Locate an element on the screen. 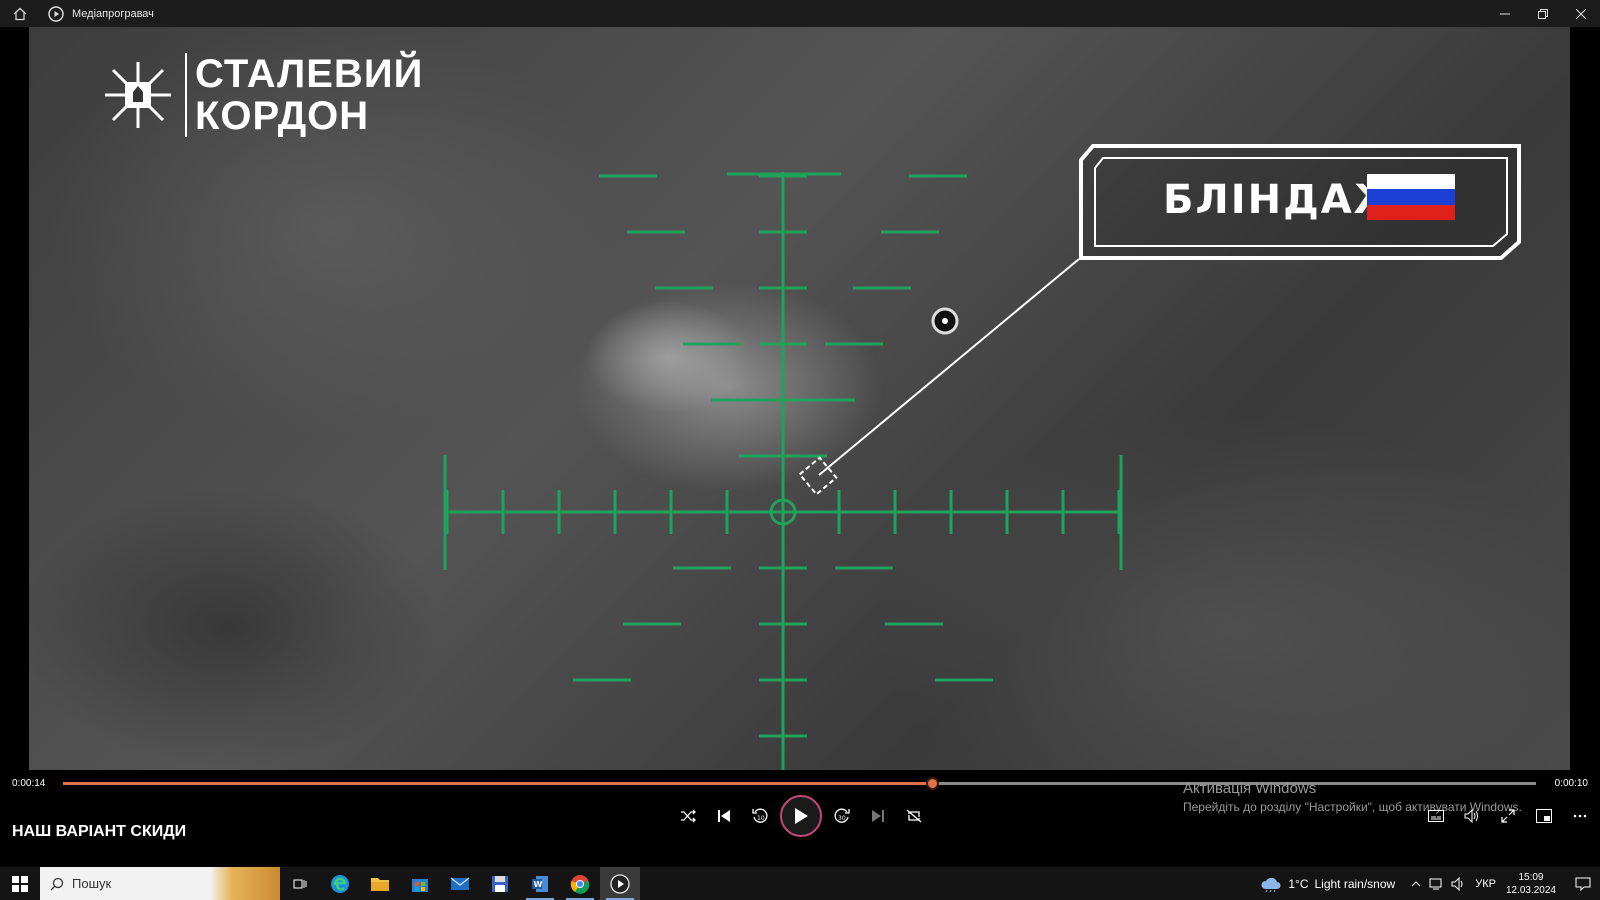 This screenshot has height=900, width=1600. weather-description: Light rain/snow is located at coordinates (1354, 884).